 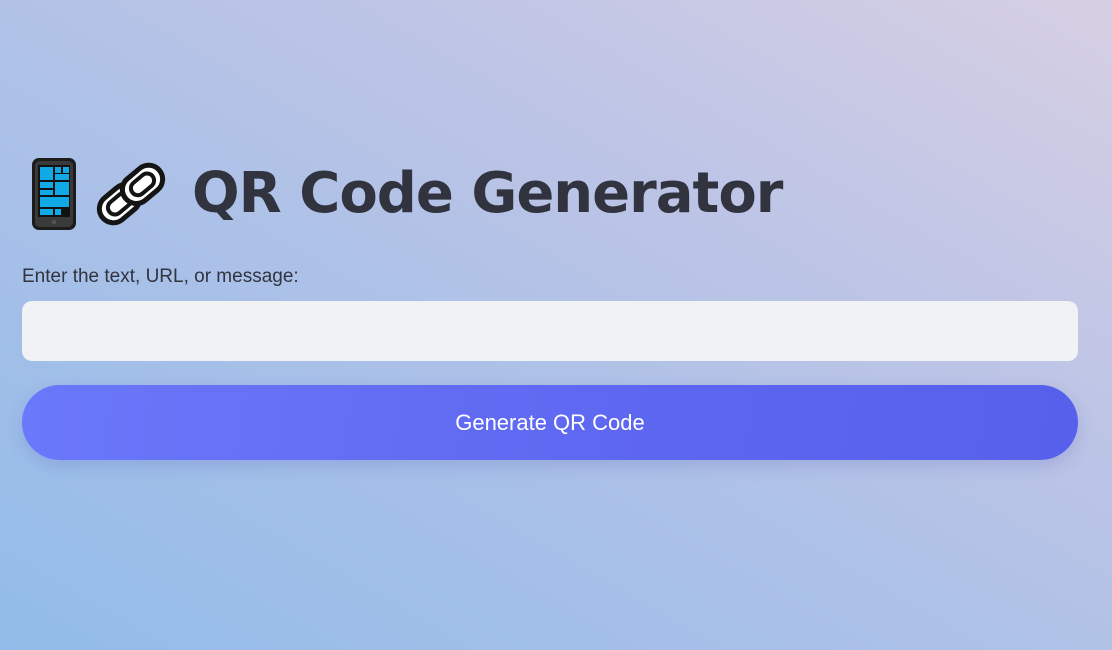 I want to click on generate-qr-code-button: Generate QR Code, so click(x=550, y=422).